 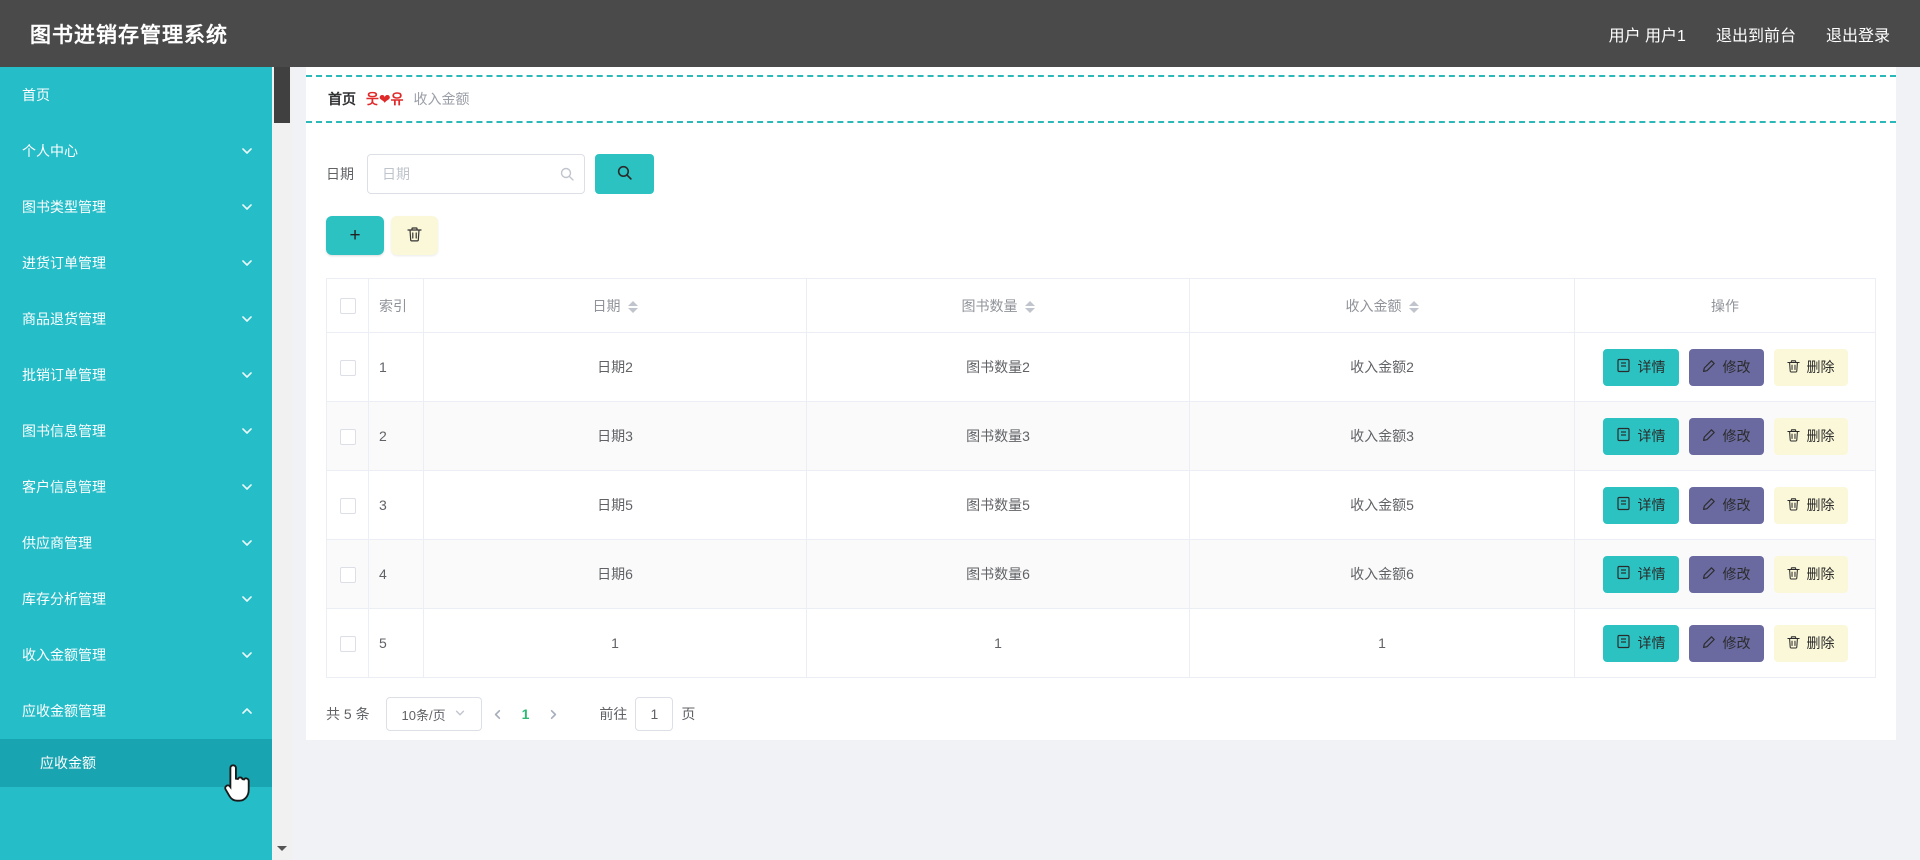 What do you see at coordinates (64, 319) in the screenshot?
I see `sidebar-item-label: 商品退货管理` at bounding box center [64, 319].